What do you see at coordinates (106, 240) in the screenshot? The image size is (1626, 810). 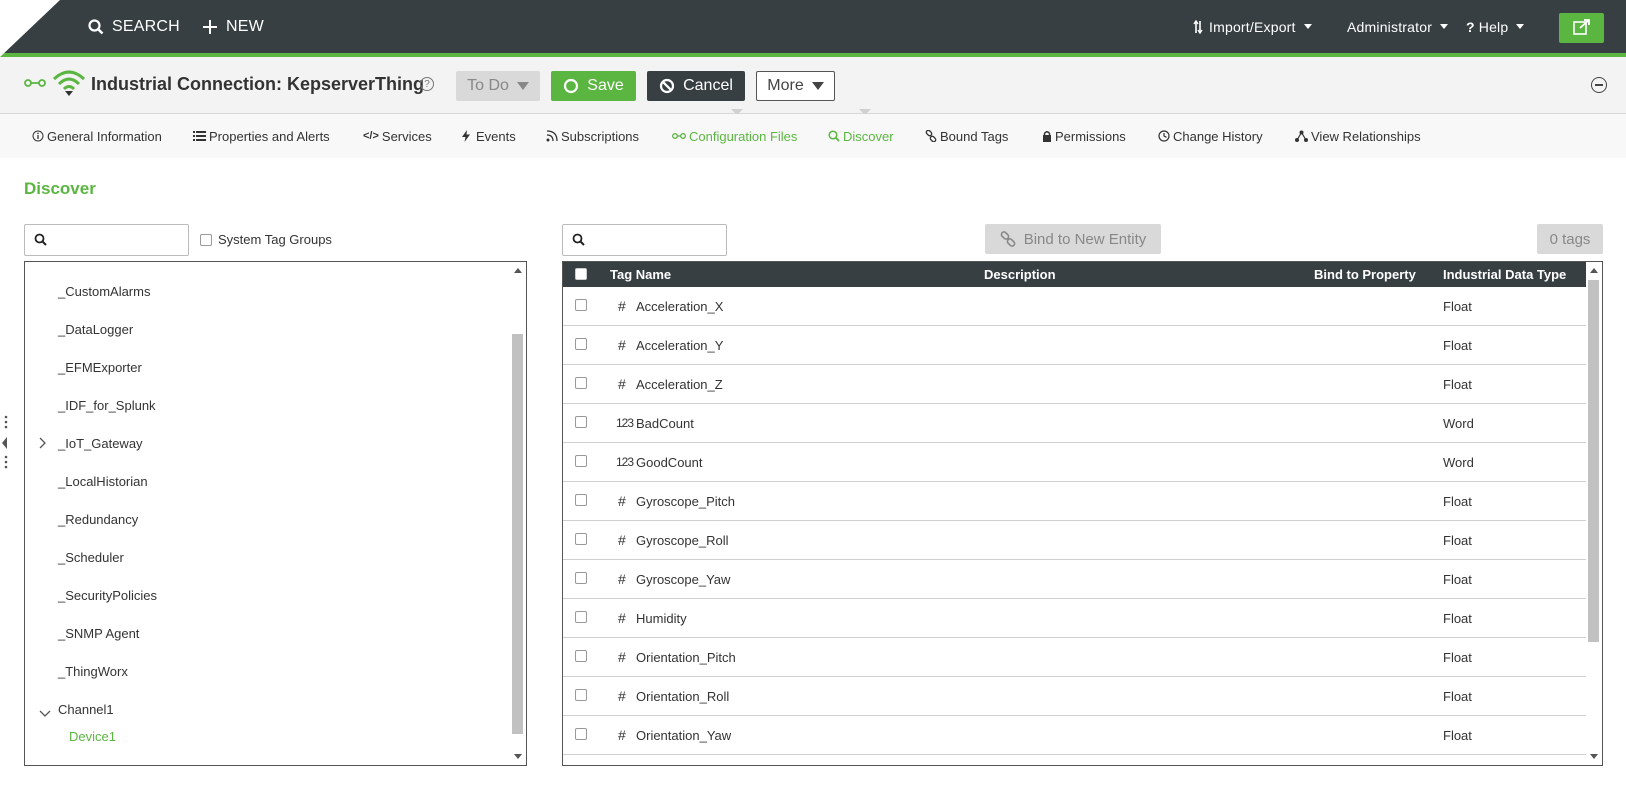 I see `tree-search-input` at bounding box center [106, 240].